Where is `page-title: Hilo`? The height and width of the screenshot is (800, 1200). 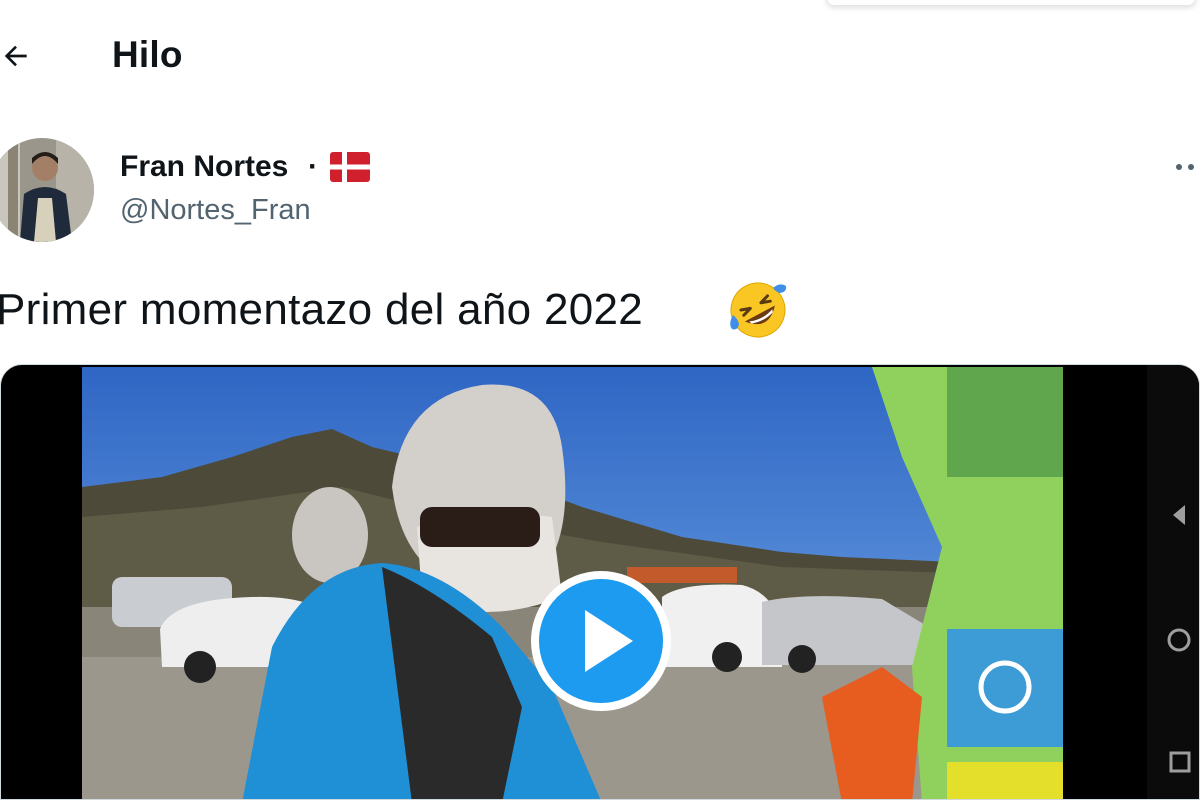 page-title: Hilo is located at coordinates (147, 54).